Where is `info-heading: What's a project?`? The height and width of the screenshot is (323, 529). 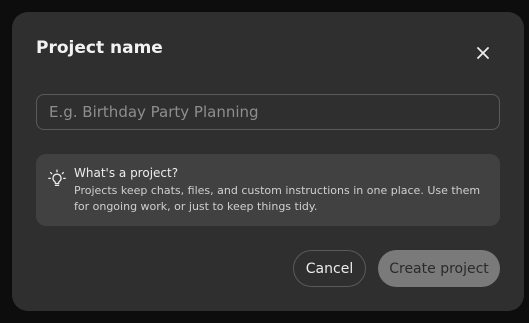
info-heading: What's a project? is located at coordinates (126, 173).